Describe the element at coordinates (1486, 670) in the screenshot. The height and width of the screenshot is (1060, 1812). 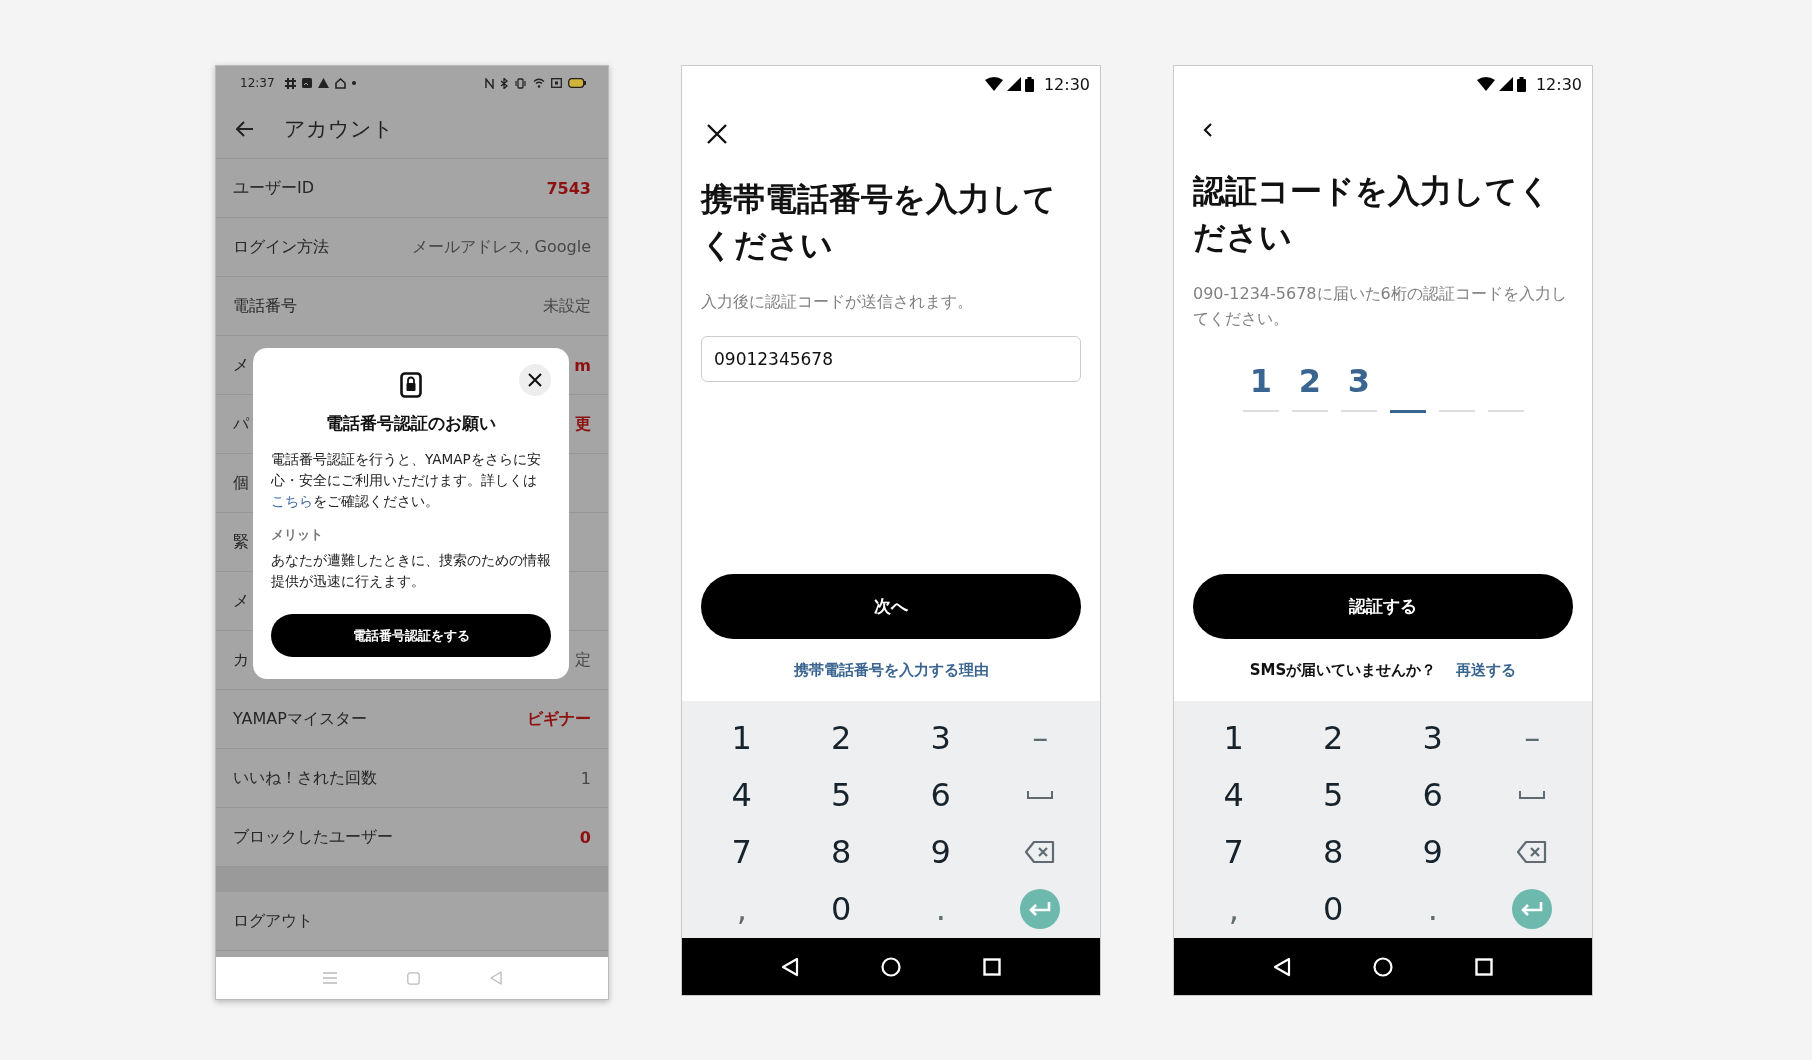
I see `resend-link: 再送する` at that location.